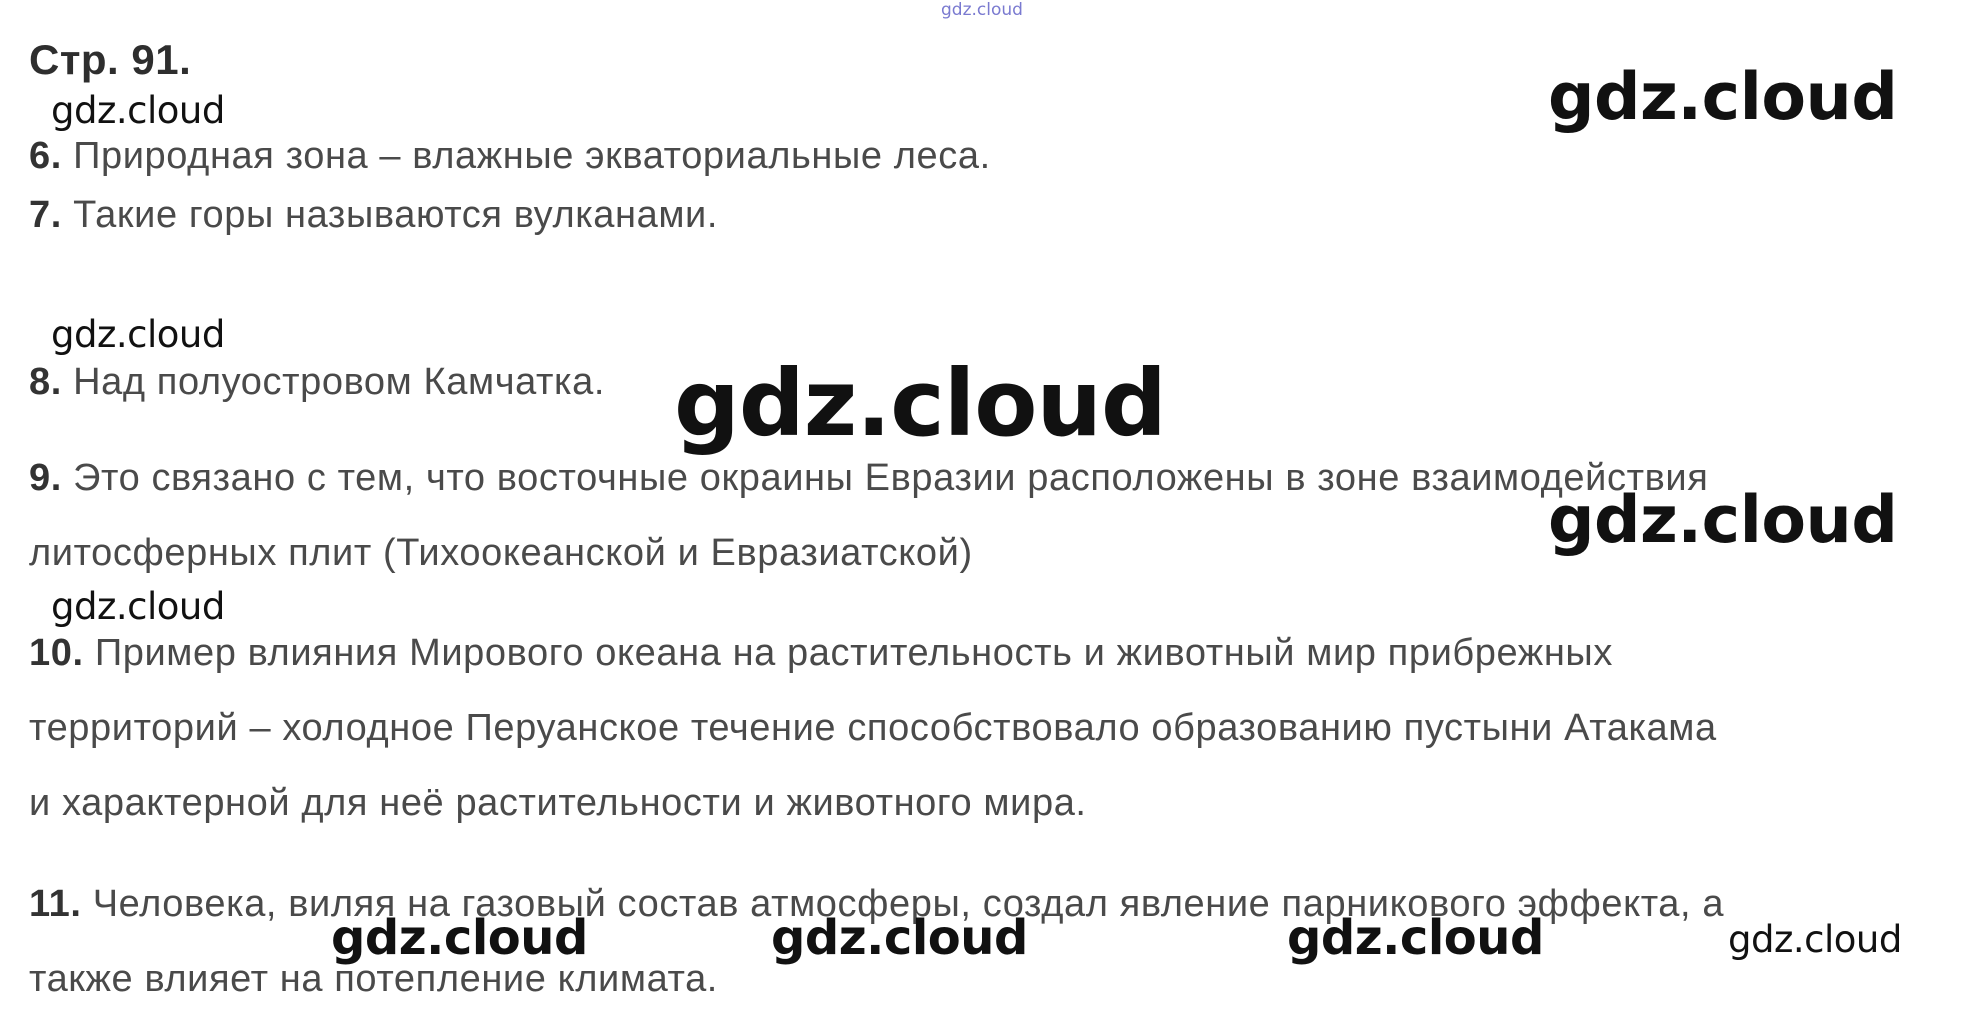 The height and width of the screenshot is (1025, 1962). I want to click on answer-text: Над полуостровом Камчатка., so click(339, 382).